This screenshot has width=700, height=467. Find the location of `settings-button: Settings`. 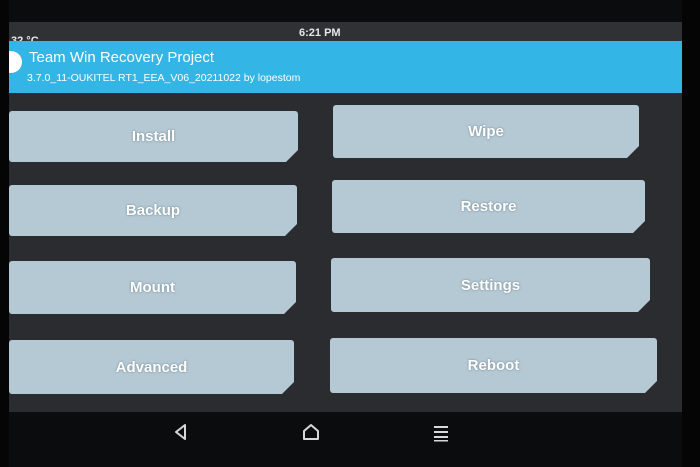

settings-button: Settings is located at coordinates (490, 285).